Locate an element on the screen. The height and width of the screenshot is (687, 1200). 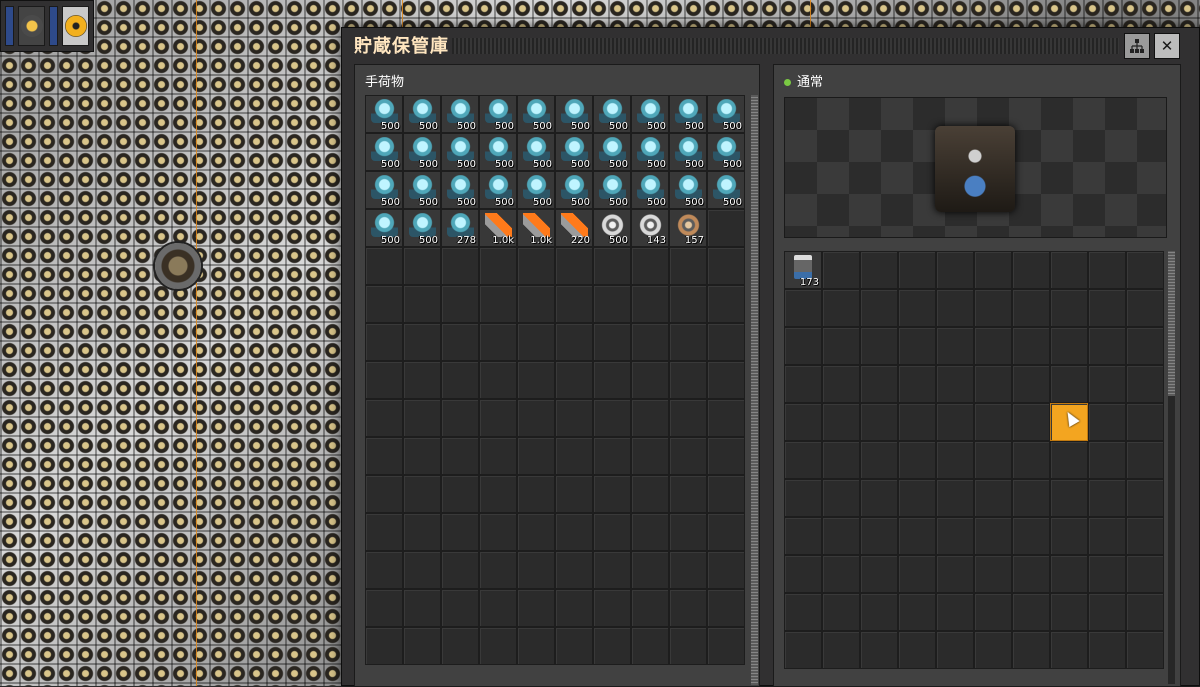
inventory-slot: 220 is located at coordinates (574, 228).